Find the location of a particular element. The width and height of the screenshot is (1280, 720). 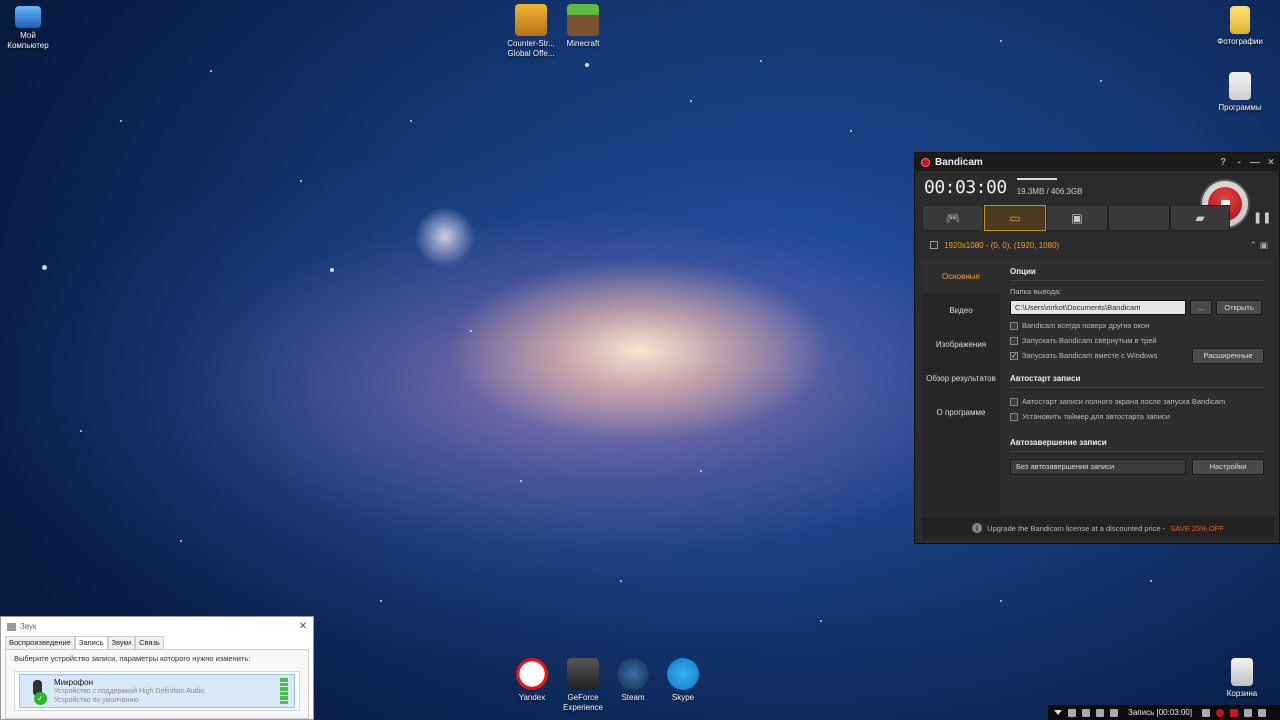

close-button: × is located at coordinates (1271, 162).